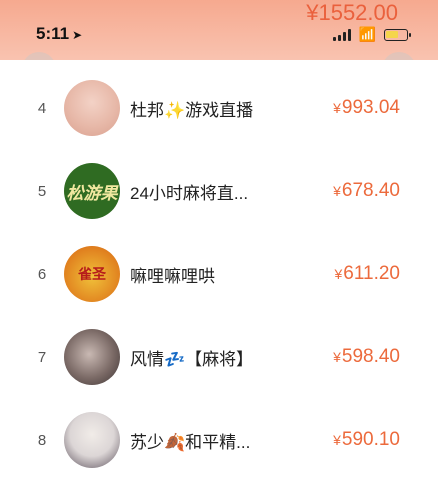 This screenshot has height=480, width=438. I want to click on amount: ¥678.40, so click(353, 191).